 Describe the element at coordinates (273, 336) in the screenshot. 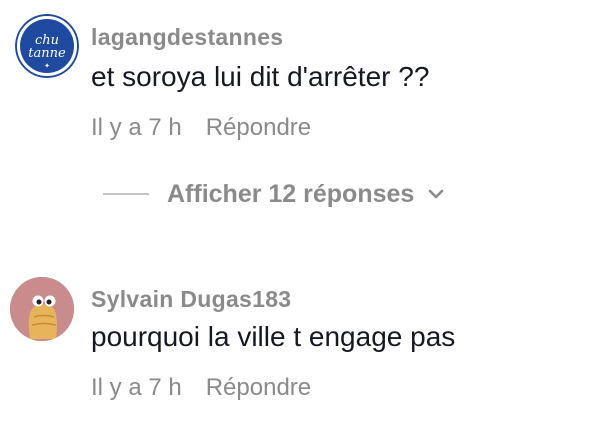

I see `comment-text: pourquoi la ville t engage pas` at that location.